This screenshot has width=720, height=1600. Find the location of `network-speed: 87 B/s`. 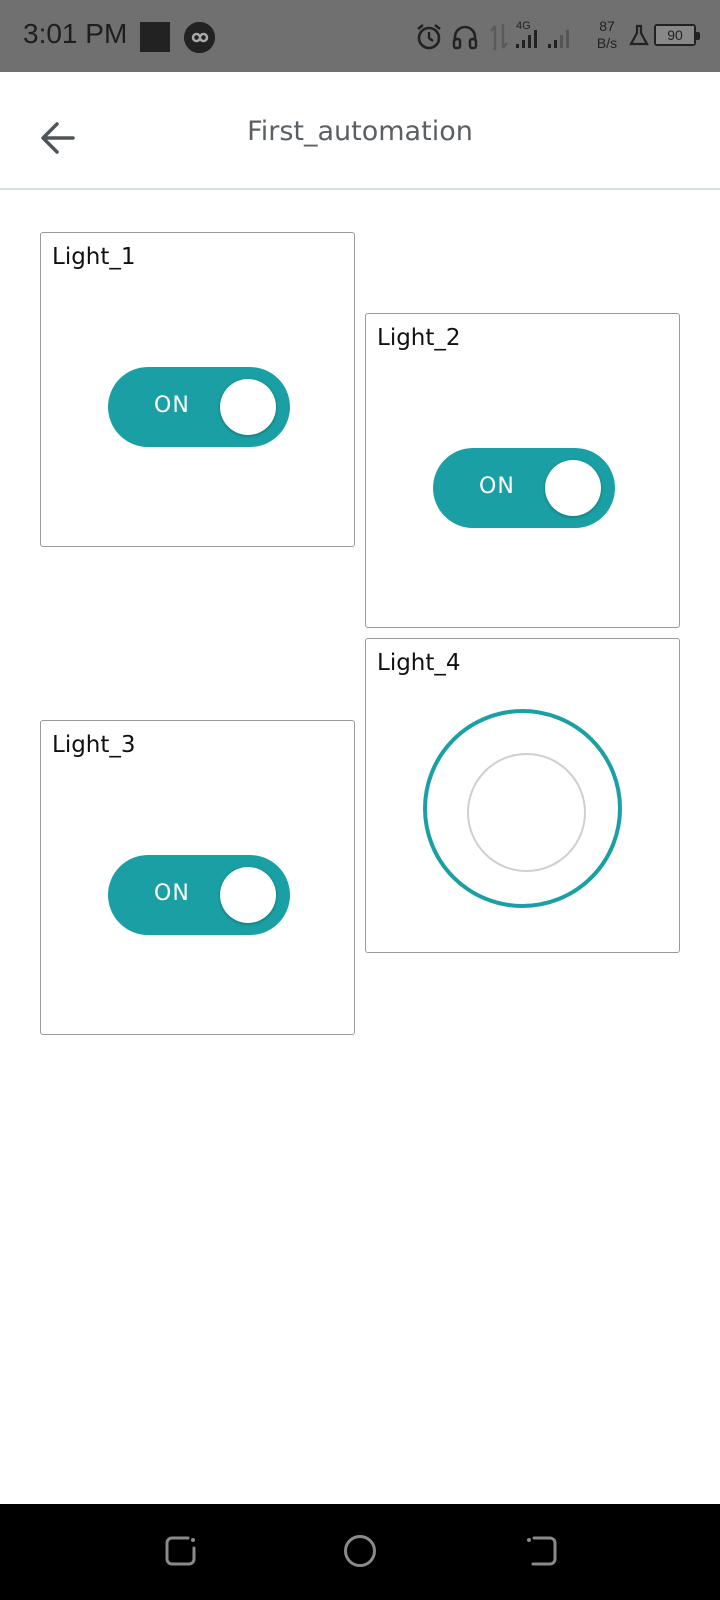

network-speed: 87 B/s is located at coordinates (607, 35).